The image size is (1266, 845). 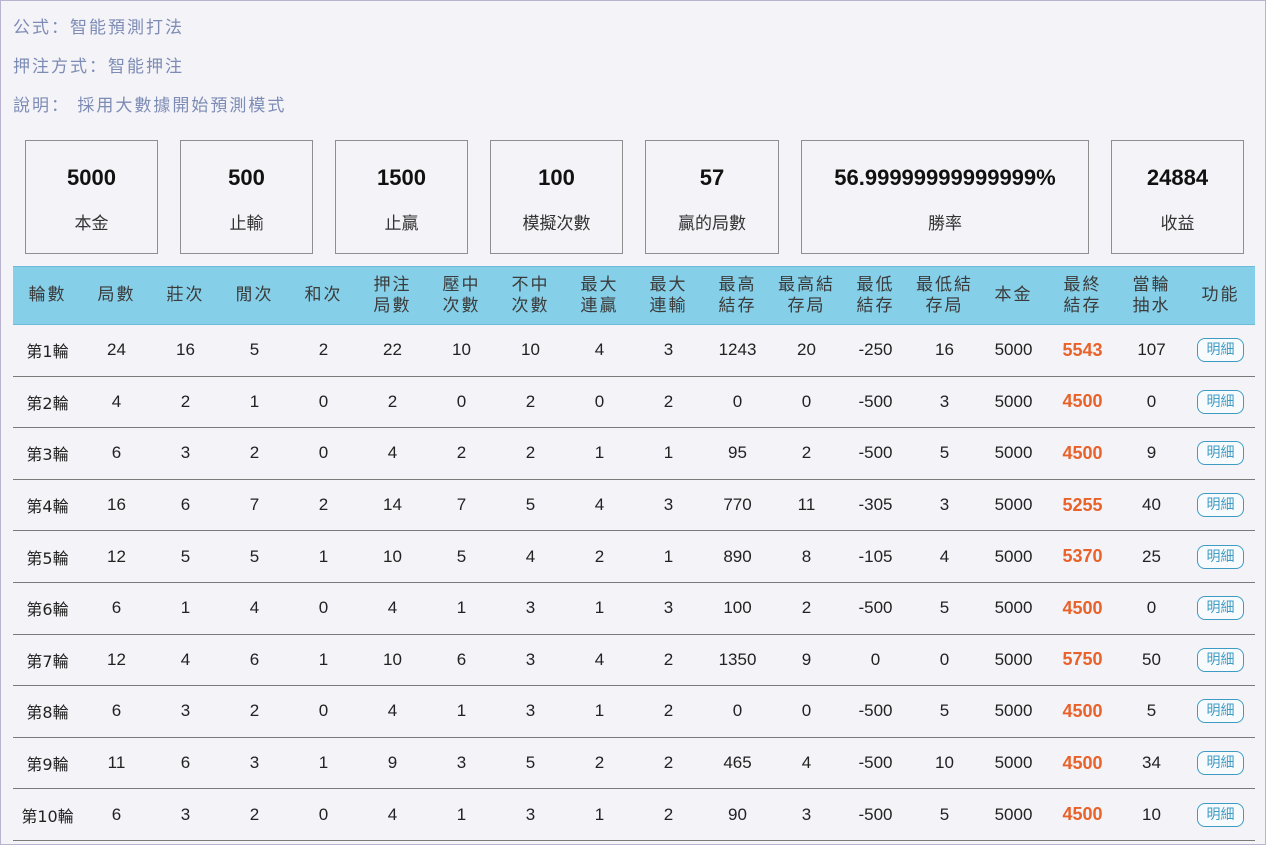 What do you see at coordinates (737, 505) in the screenshot?
I see `table-cell: 770` at bounding box center [737, 505].